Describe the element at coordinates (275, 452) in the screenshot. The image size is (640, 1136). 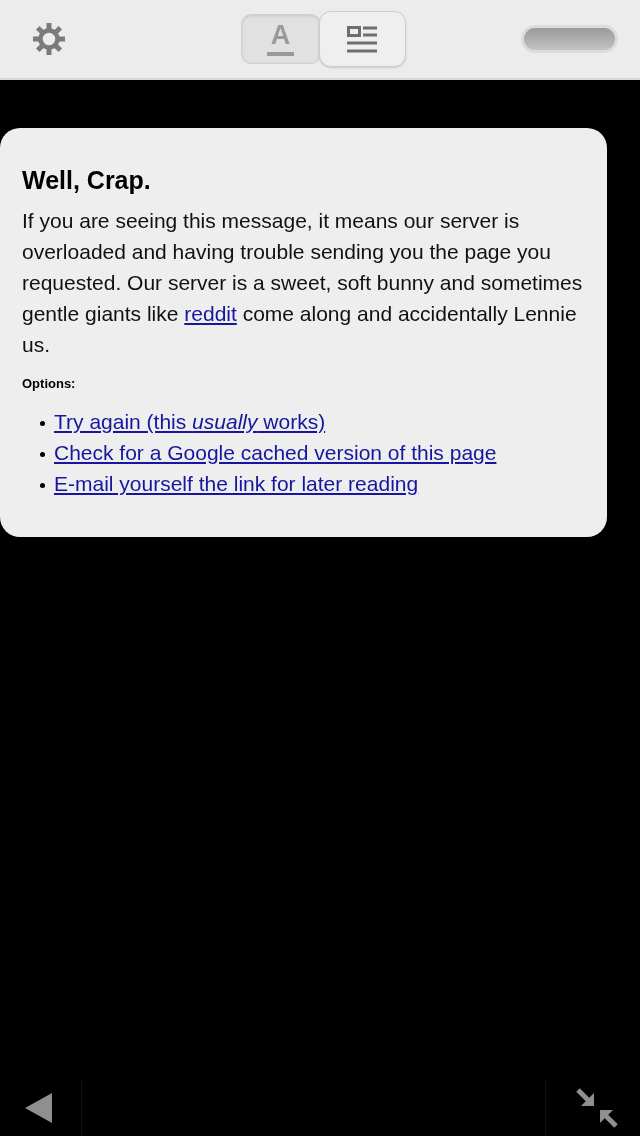
I see `option-link: Check for a Google cached version of this page` at that location.